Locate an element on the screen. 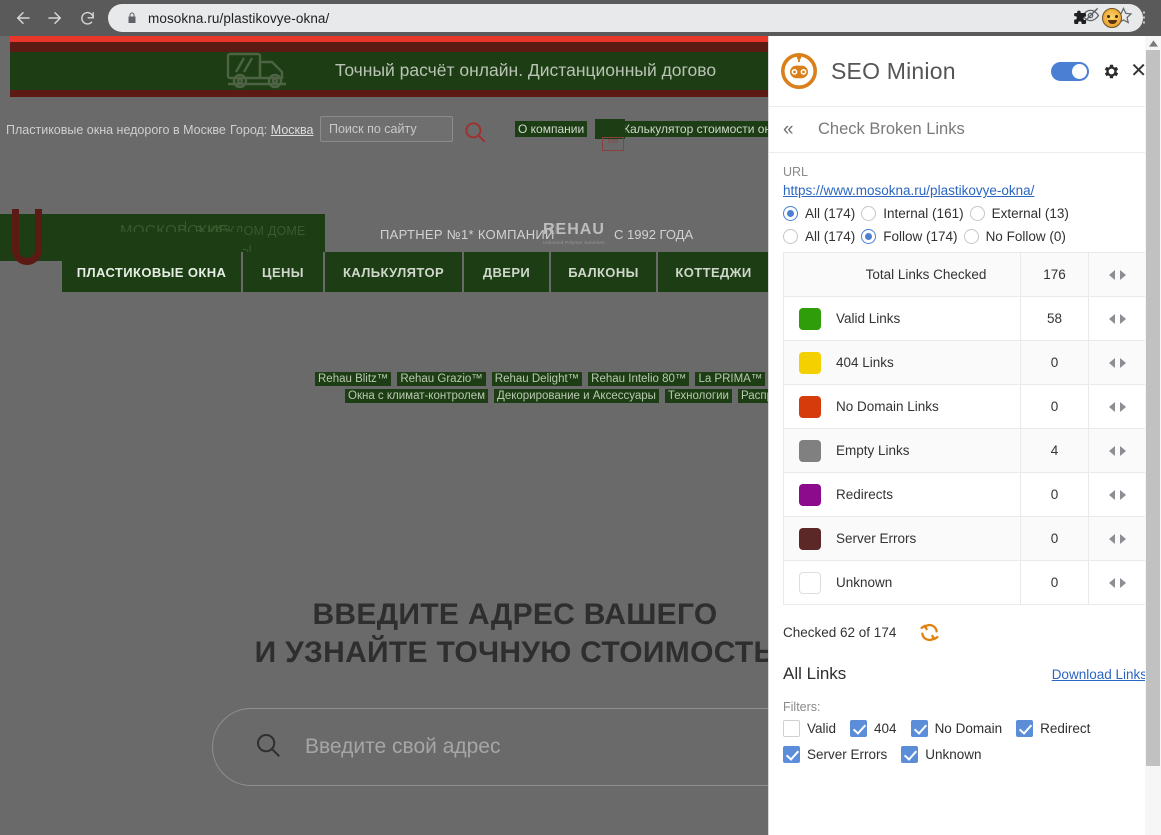  nav-tab-4: БАЛКОНЫ is located at coordinates (604, 272).